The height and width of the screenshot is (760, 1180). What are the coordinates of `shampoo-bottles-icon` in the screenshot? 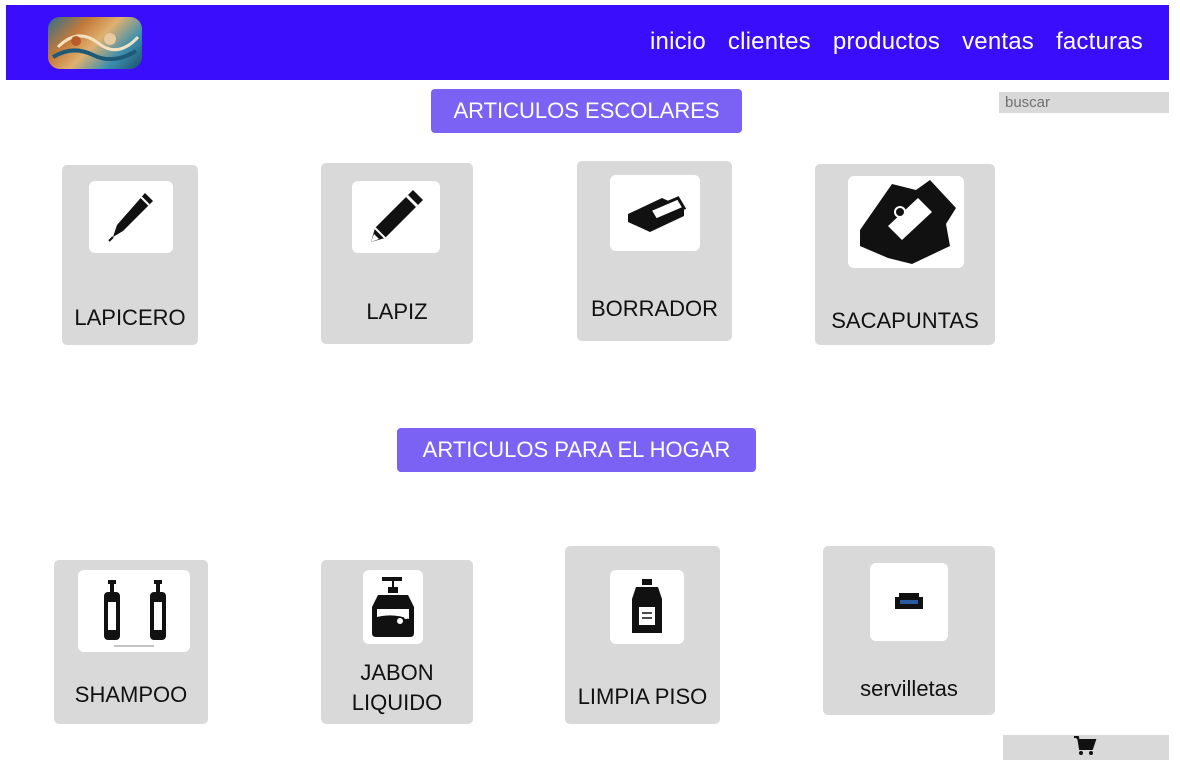 It's located at (134, 611).